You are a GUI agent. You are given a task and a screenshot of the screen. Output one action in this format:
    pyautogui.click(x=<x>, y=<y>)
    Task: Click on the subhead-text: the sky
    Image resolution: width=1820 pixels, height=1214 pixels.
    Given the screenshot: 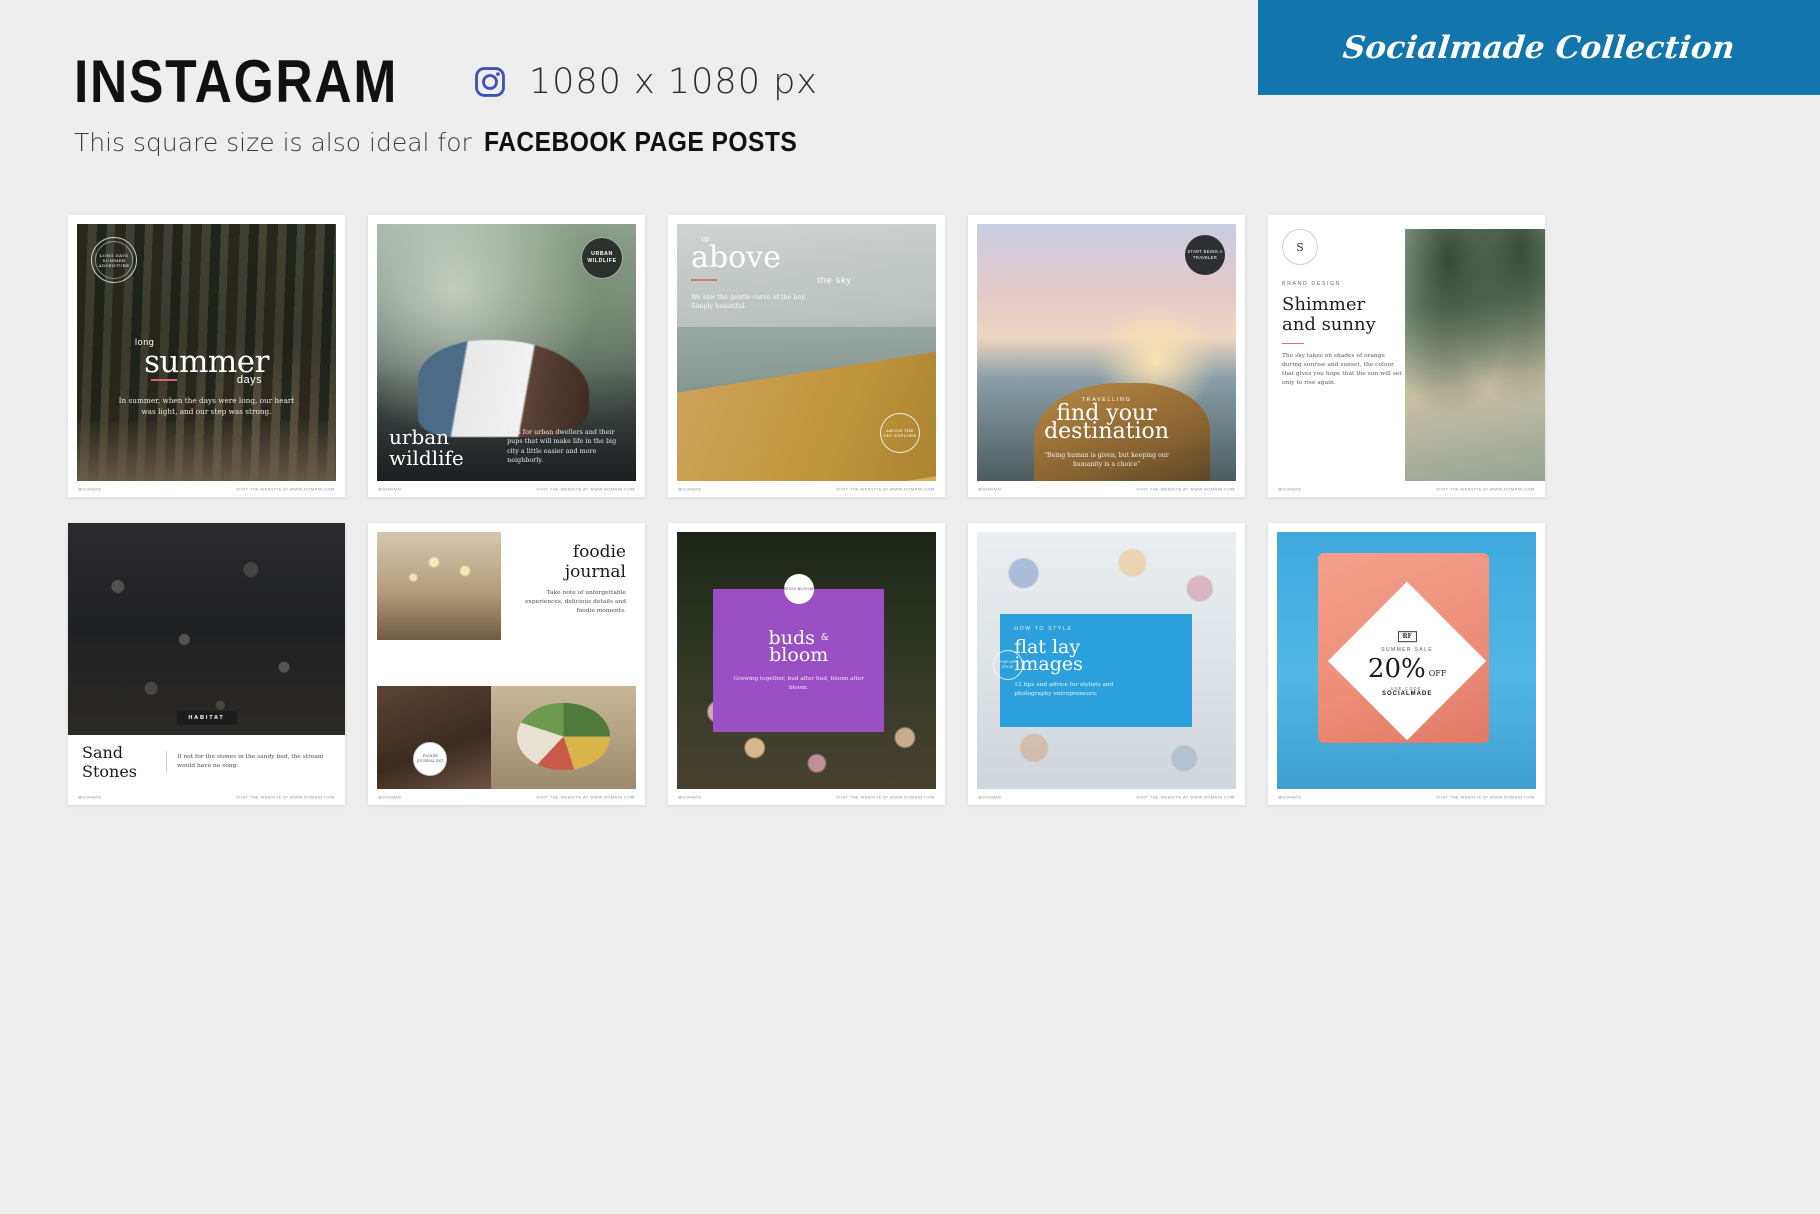 What is the action you would take?
    pyautogui.click(x=834, y=280)
    